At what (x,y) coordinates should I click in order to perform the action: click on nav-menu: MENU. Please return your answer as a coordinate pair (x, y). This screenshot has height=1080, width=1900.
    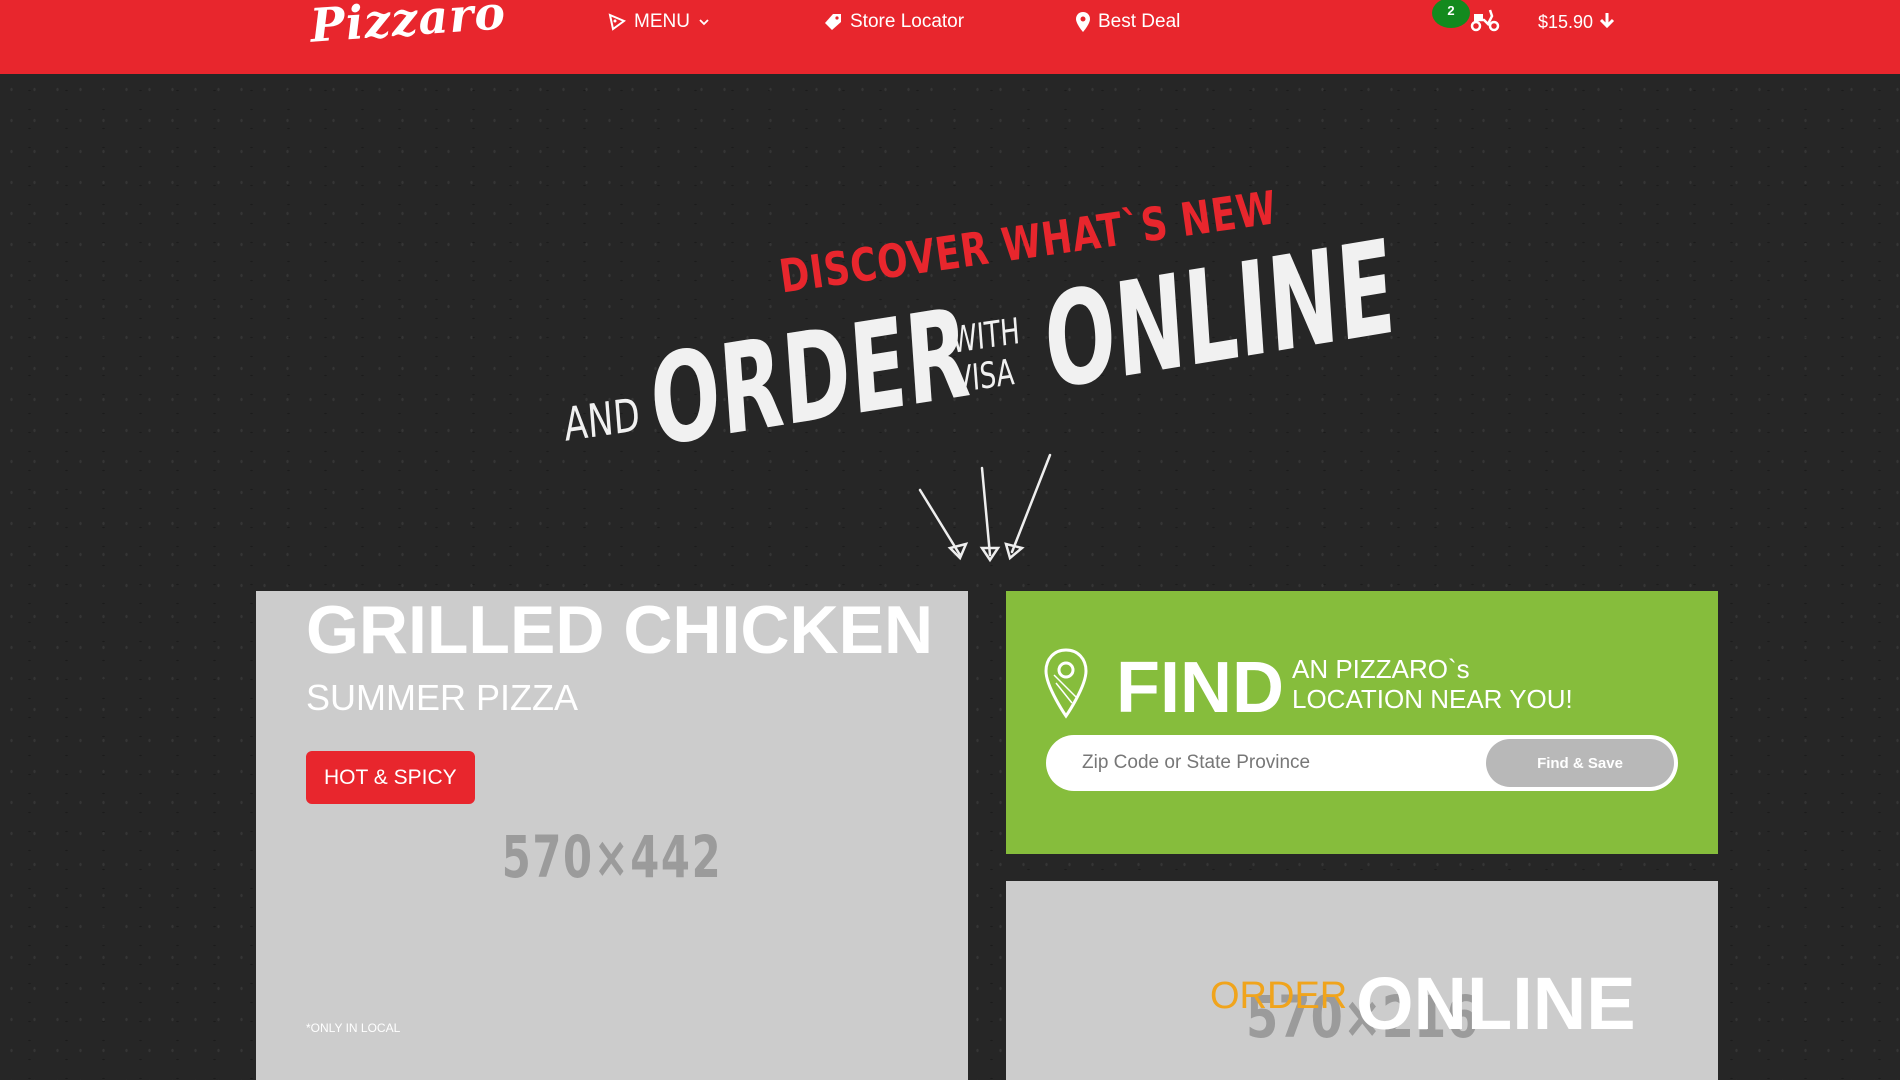
    Looking at the image, I should click on (659, 22).